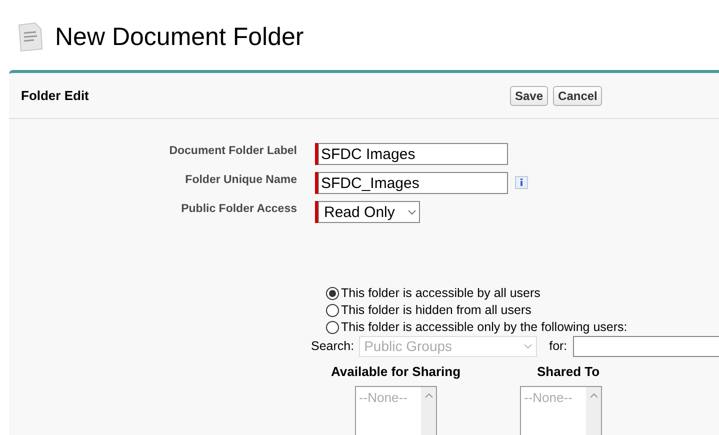 The height and width of the screenshot is (435, 719). What do you see at coordinates (413, 183) in the screenshot?
I see `text-field: SFDC_Images` at bounding box center [413, 183].